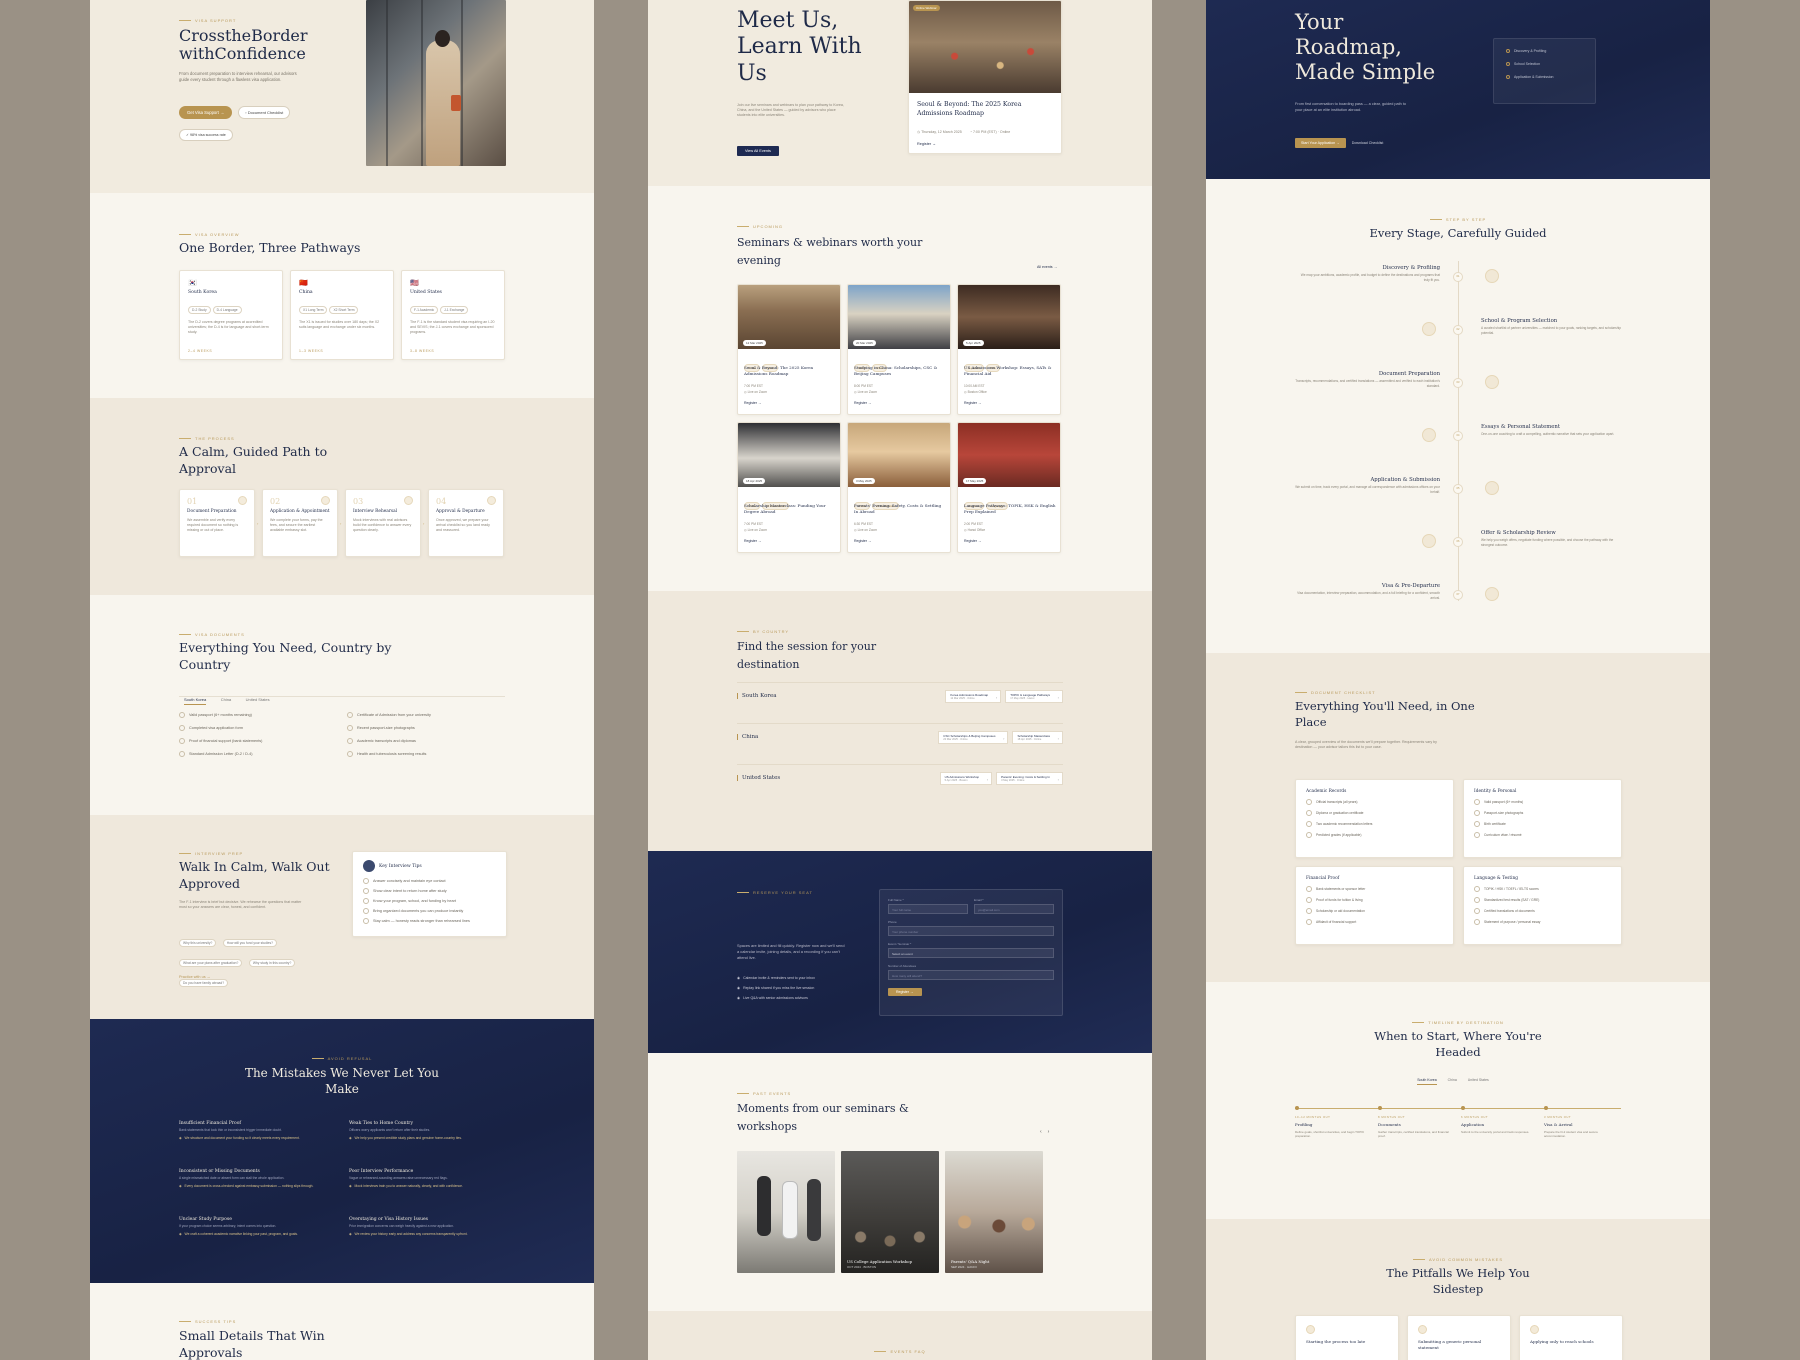 Image resolution: width=1800 pixels, height=1360 pixels. What do you see at coordinates (823, 1117) in the screenshot?
I see `past-events-title: Moments from our seminars & workshops` at bounding box center [823, 1117].